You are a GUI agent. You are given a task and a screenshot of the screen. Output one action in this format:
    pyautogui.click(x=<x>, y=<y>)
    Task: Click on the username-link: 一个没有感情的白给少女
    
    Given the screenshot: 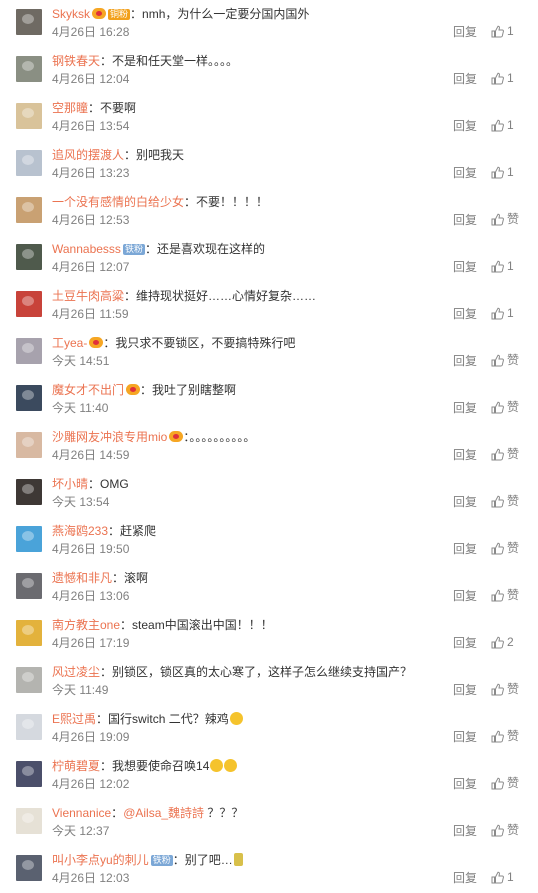 What is the action you would take?
    pyautogui.click(x=118, y=202)
    